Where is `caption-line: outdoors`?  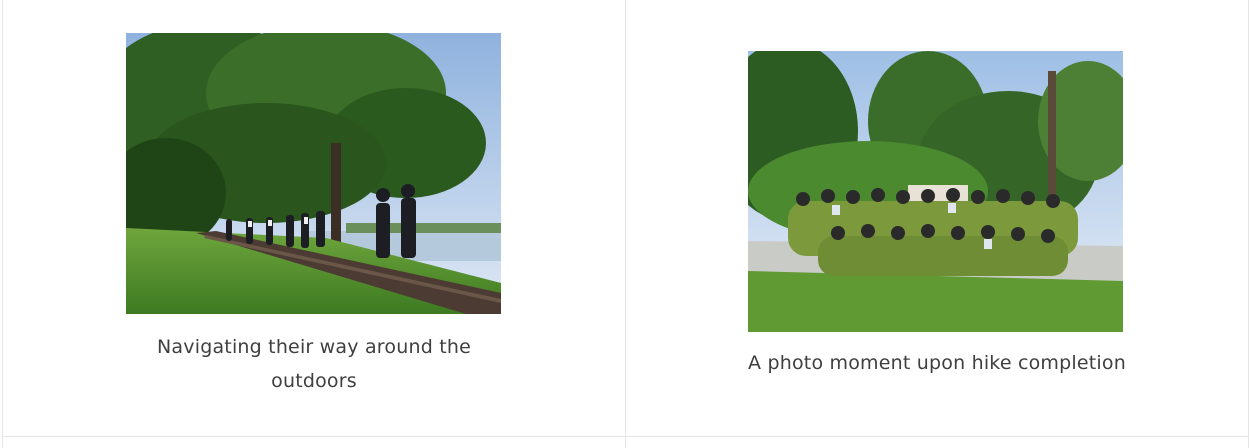
caption-line: outdoors is located at coordinates (314, 381).